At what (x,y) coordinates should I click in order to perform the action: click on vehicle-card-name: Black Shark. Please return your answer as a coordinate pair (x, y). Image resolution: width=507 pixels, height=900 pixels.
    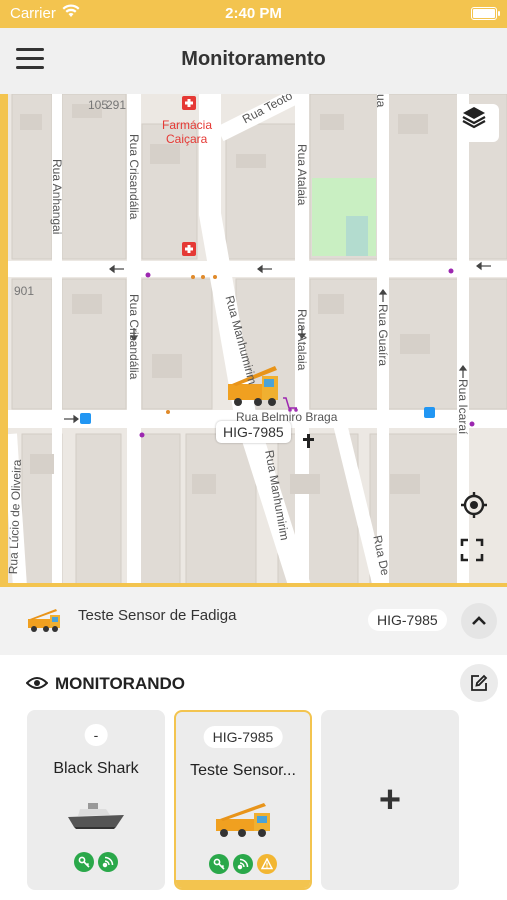
    Looking at the image, I should click on (96, 768).